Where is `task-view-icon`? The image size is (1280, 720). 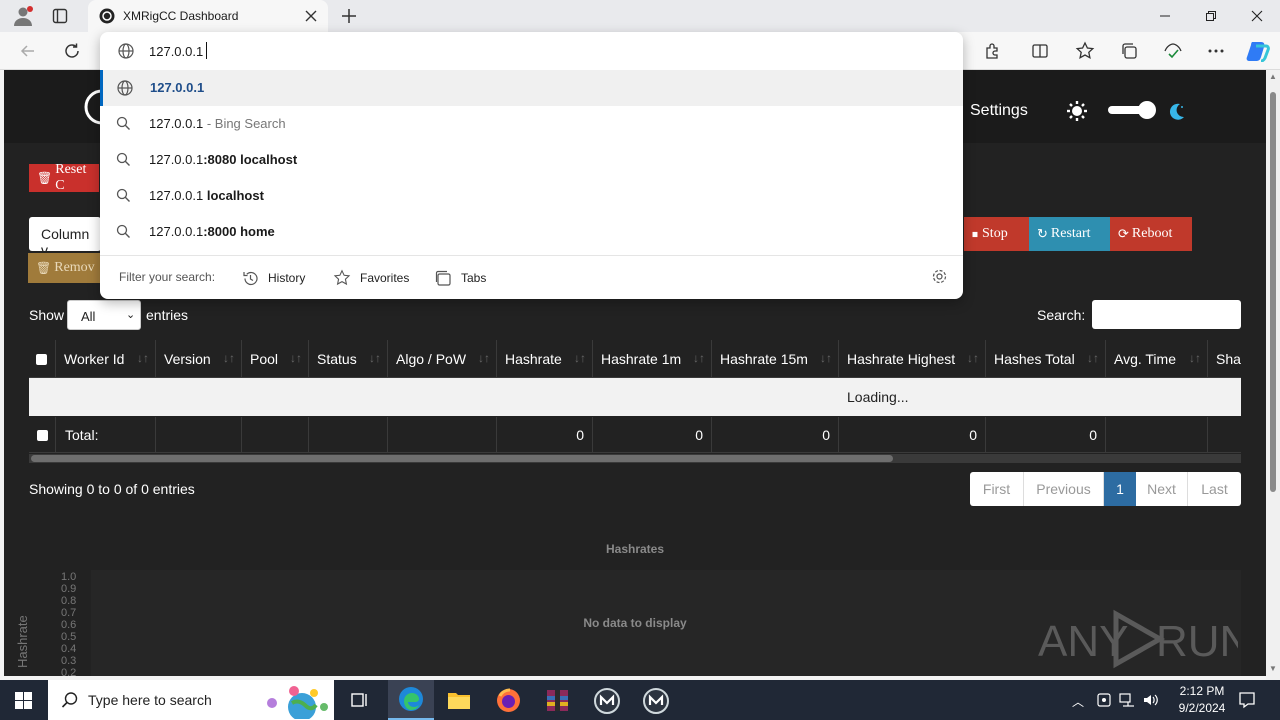
task-view-icon is located at coordinates (360, 700).